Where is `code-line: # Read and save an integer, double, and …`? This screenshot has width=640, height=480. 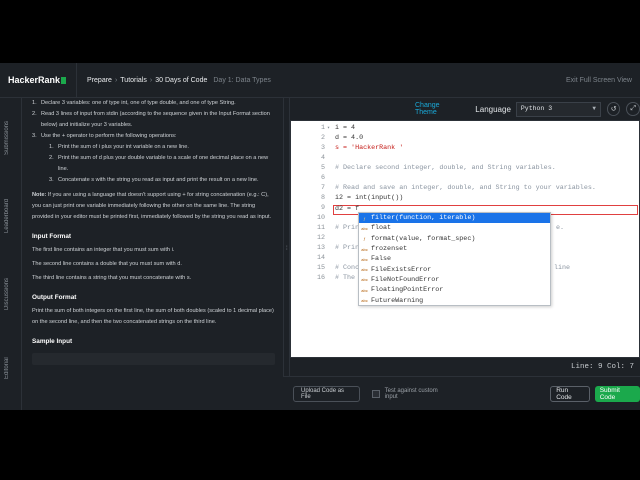 code-line: # Read and save an integer, double, and … is located at coordinates (465, 188).